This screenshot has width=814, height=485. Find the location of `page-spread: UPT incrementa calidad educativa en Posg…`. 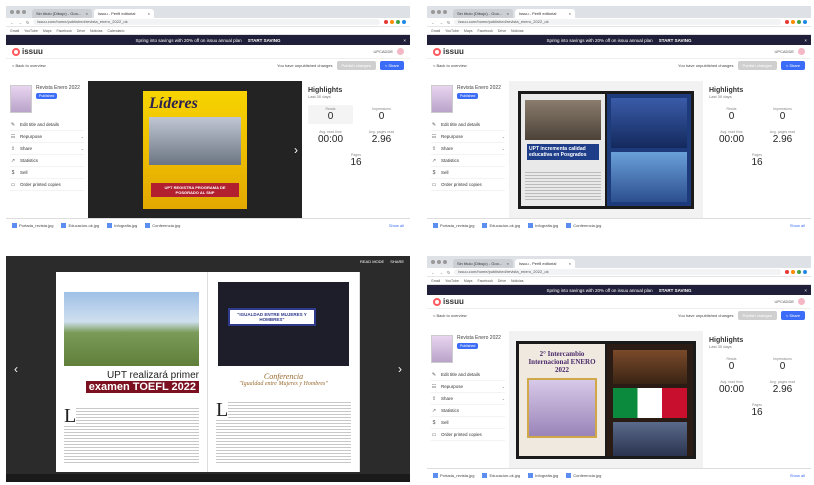

page-spread: UPT incrementa calidad educativa en Posg… is located at coordinates (606, 149).